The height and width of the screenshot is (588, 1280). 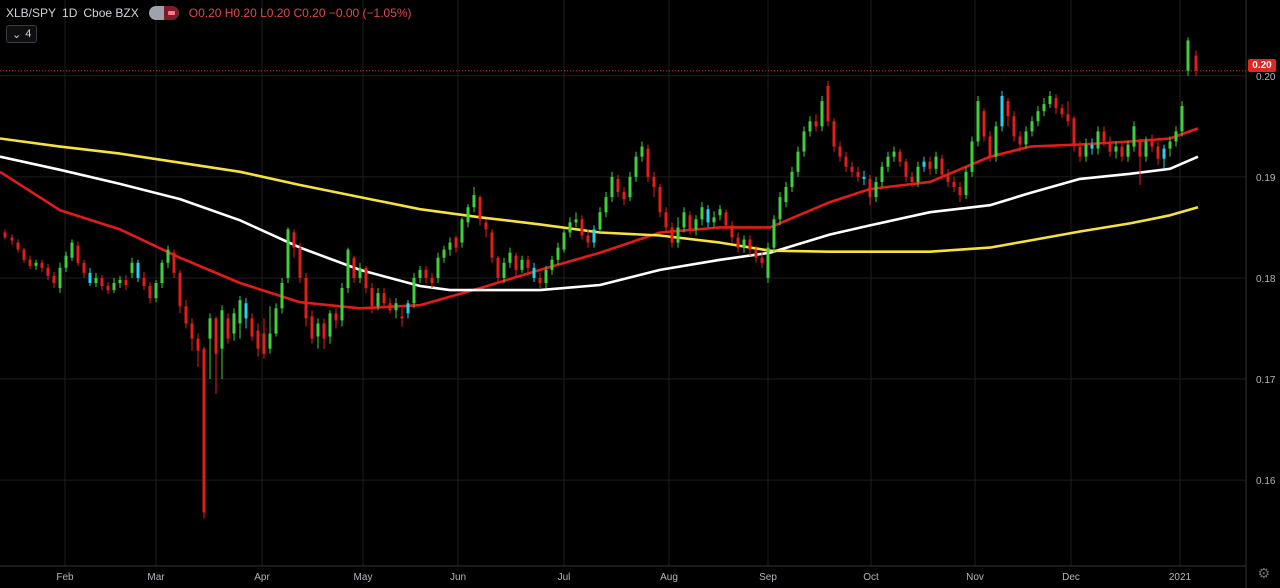 What do you see at coordinates (31, 13) in the screenshot?
I see `symbol-name: XLB/SPY` at bounding box center [31, 13].